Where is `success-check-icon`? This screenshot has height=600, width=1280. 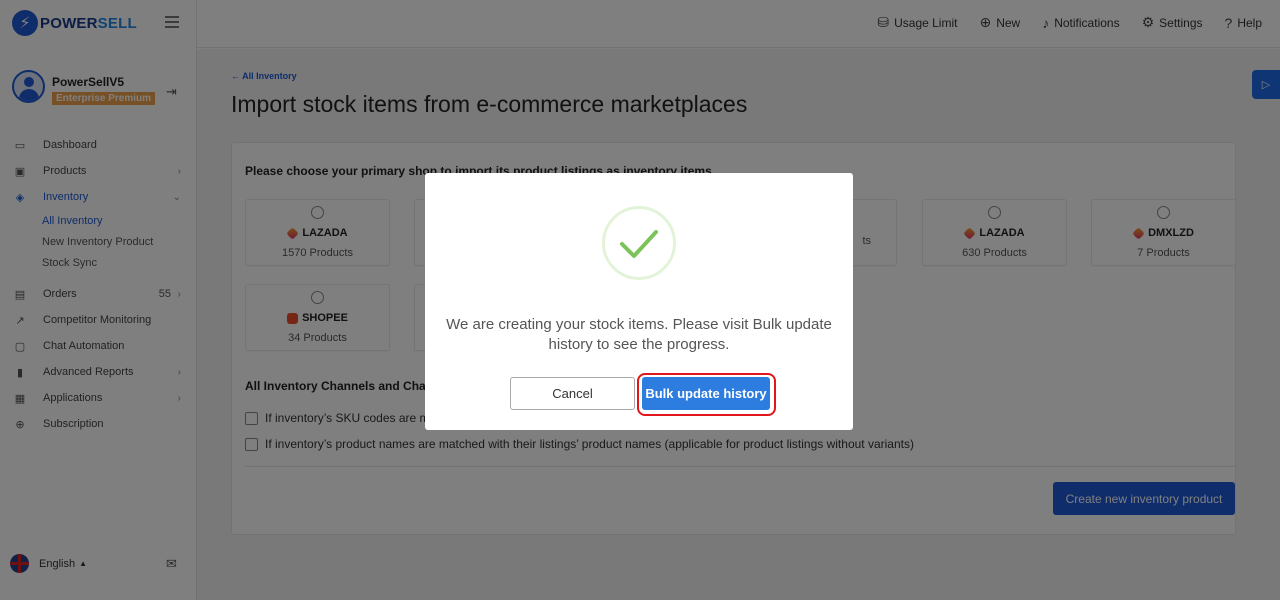 success-check-icon is located at coordinates (639, 243).